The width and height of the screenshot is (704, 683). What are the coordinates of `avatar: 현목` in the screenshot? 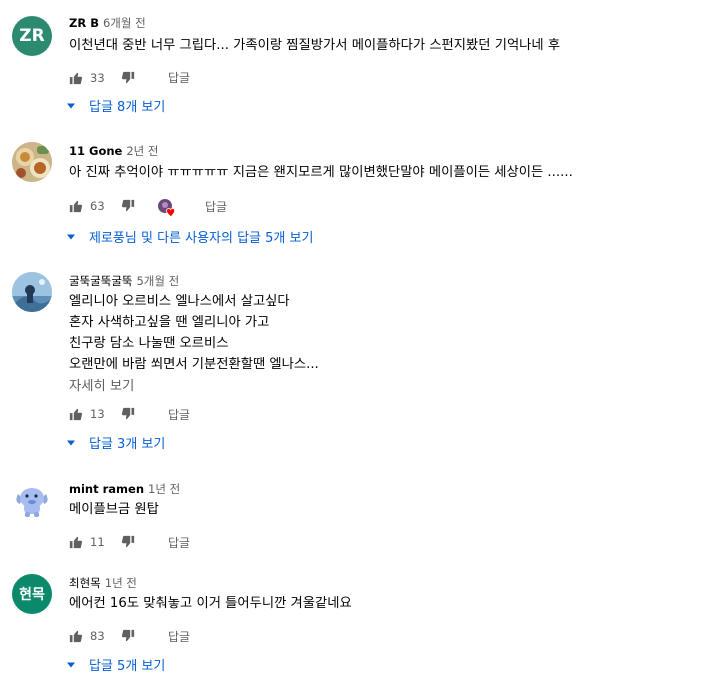 It's located at (32, 594).